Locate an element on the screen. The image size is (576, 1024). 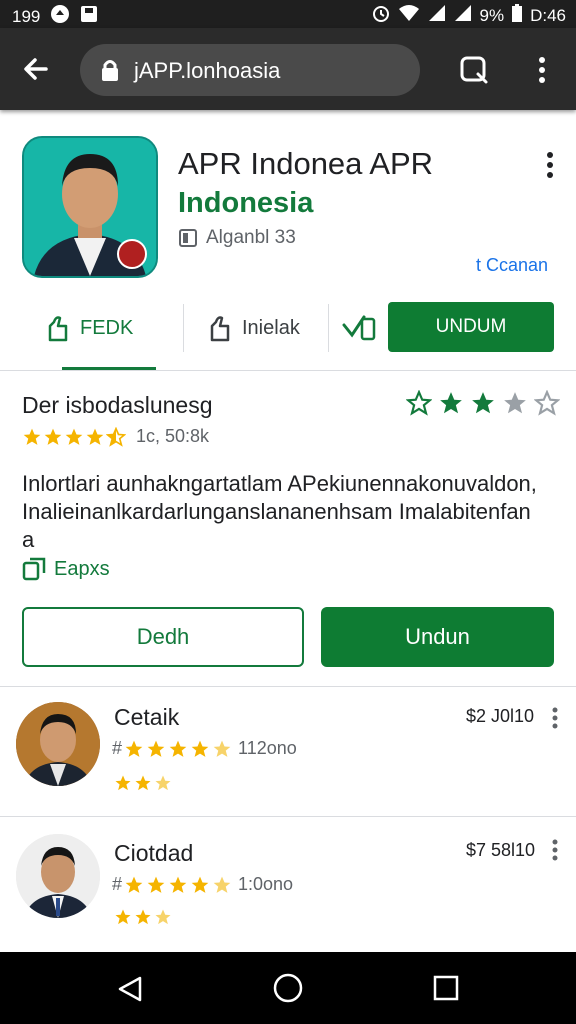
list-item: Ciotdad $7 58l10 # 1:0ono is located at coordinates (288, 887).